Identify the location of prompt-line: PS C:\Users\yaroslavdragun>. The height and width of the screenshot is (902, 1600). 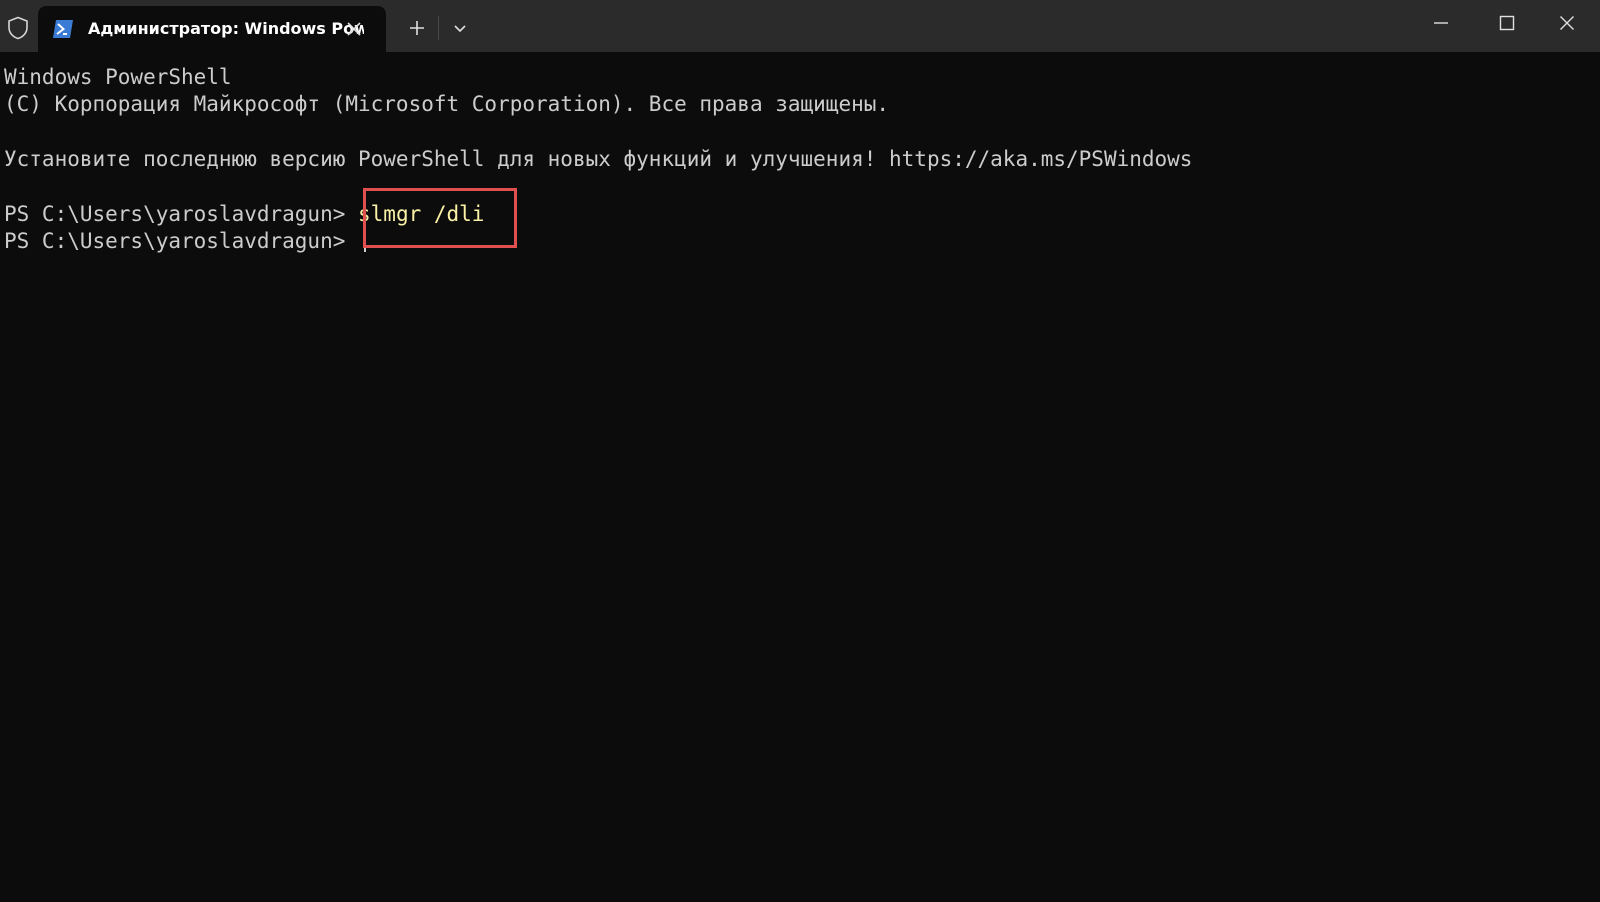
(802, 241).